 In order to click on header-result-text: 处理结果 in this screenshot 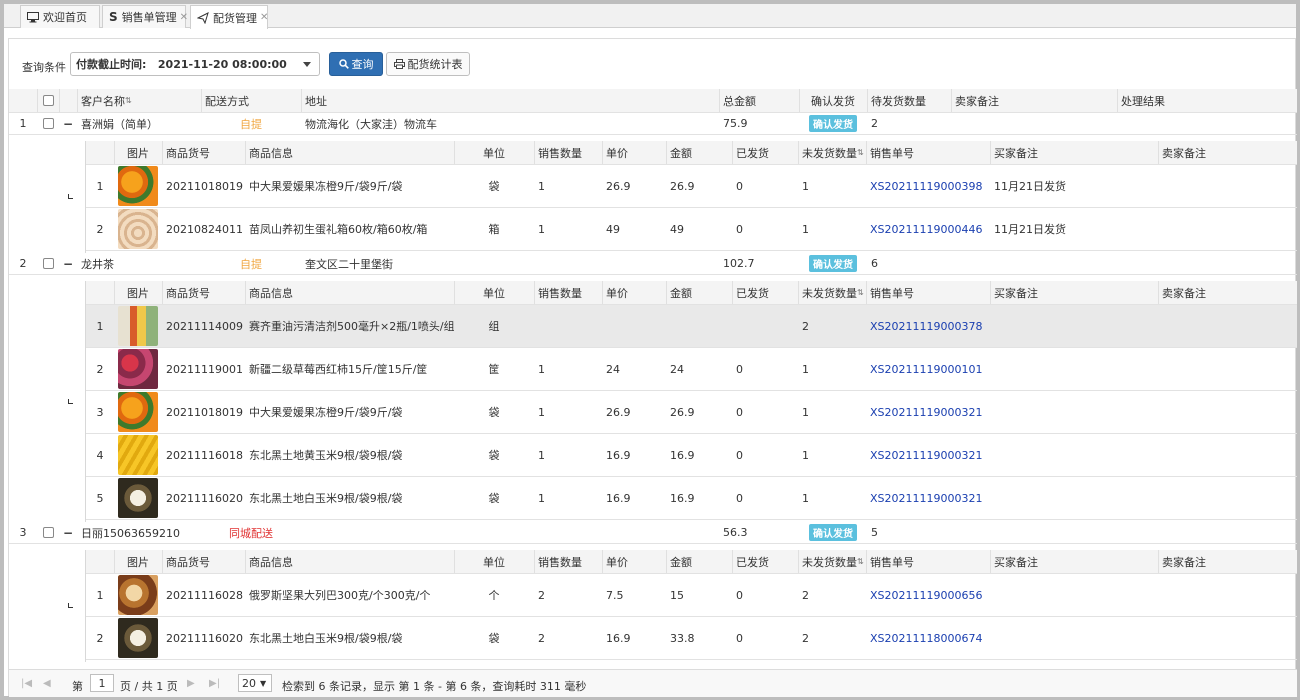, I will do `click(1143, 101)`.